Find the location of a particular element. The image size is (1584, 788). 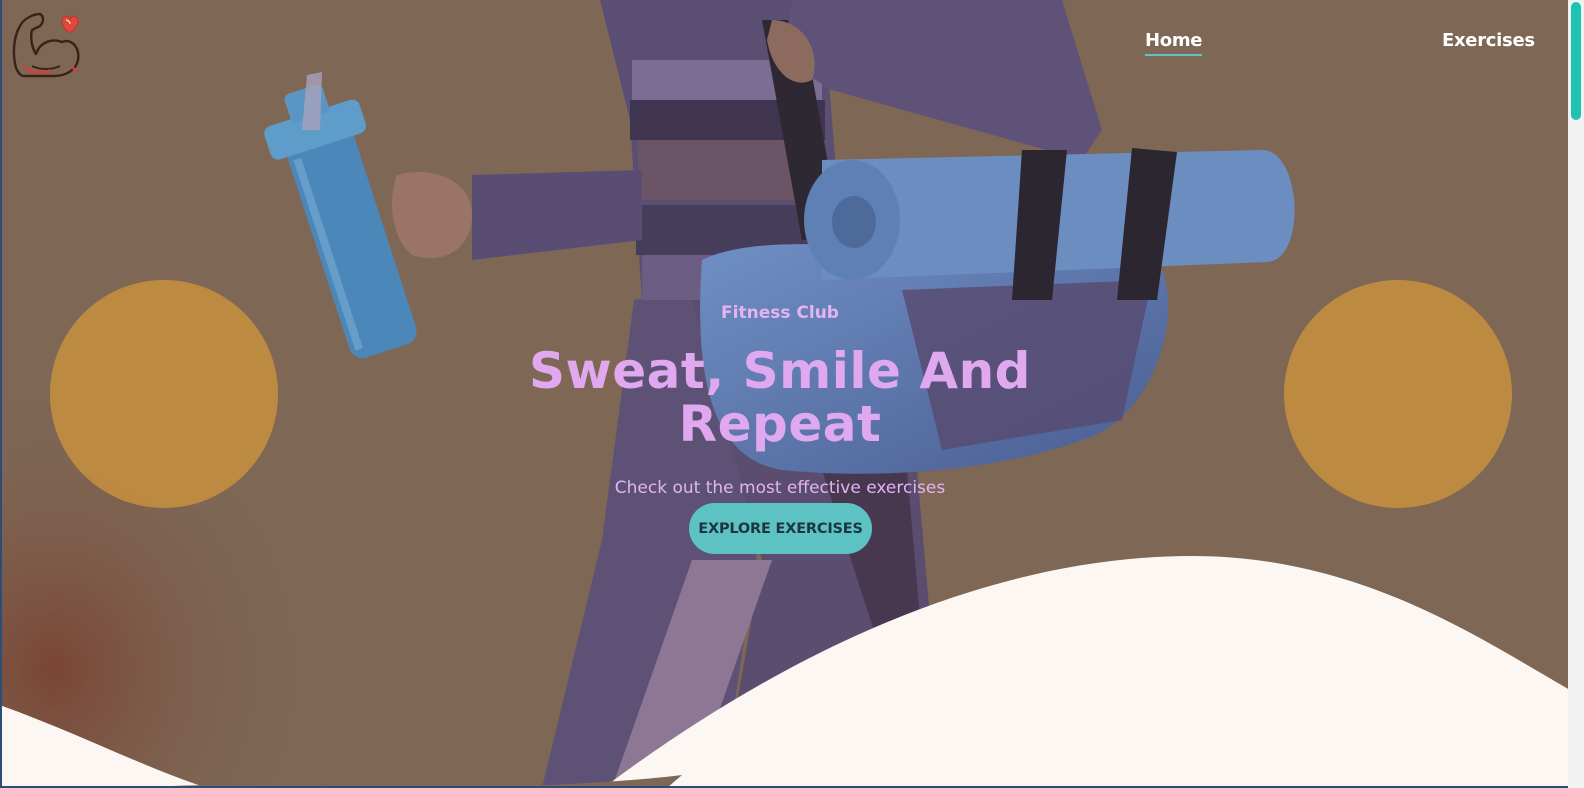

page-scrollbar is located at coordinates (1576, 394).